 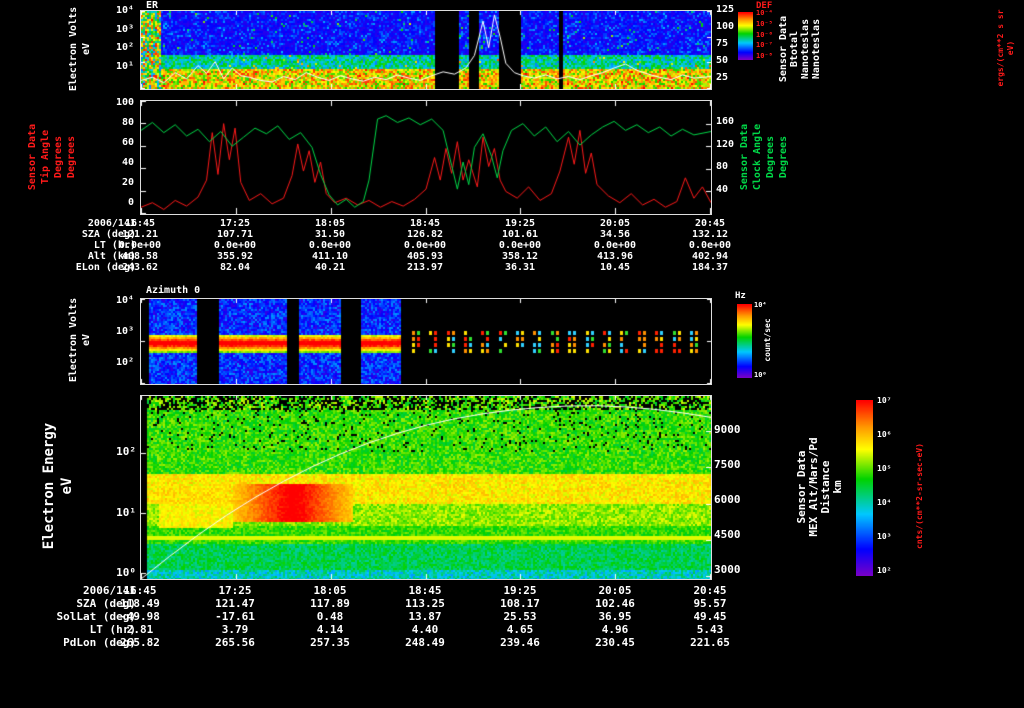 I want to click on table-cell: 126.82, so click(x=425, y=234).